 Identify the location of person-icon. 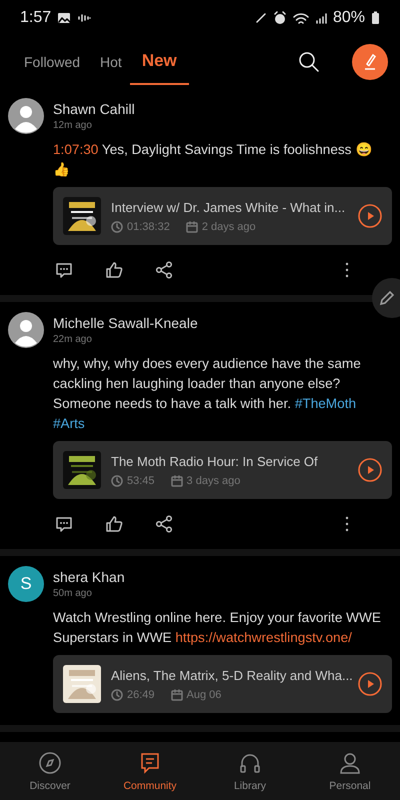
(350, 762).